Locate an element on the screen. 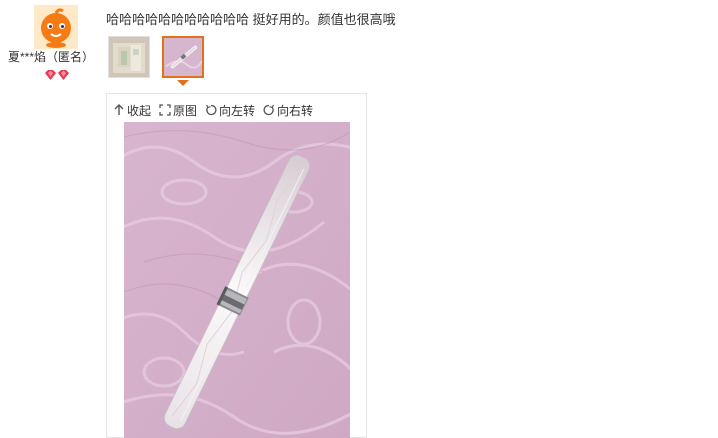  rotate-left-icon is located at coordinates (211, 110).